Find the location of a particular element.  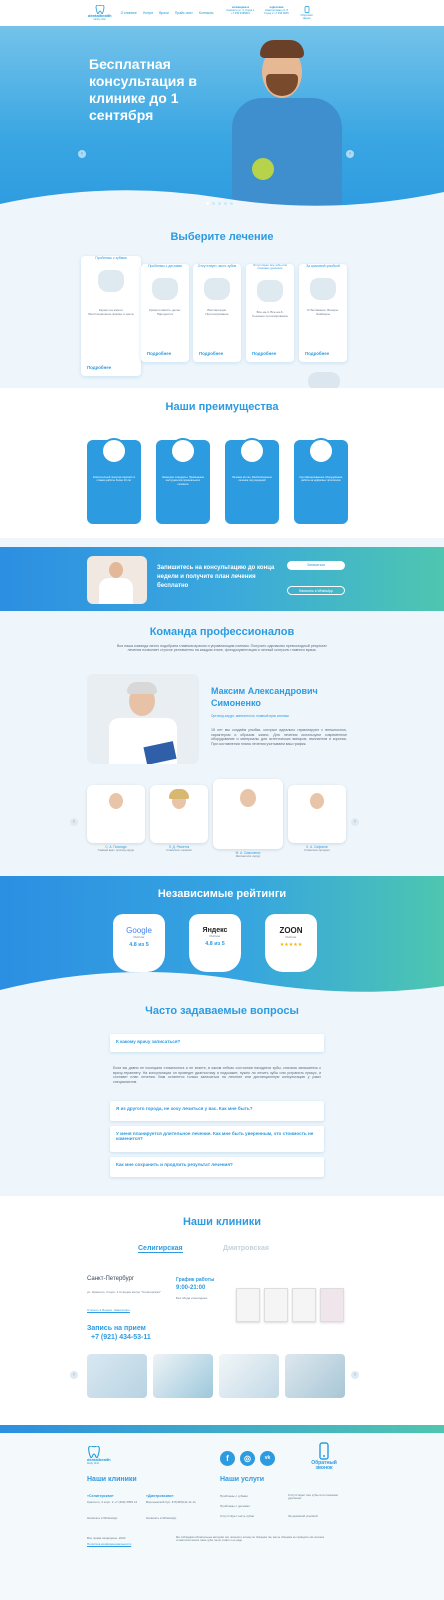

hero-next-arrow: › is located at coordinates (350, 154).